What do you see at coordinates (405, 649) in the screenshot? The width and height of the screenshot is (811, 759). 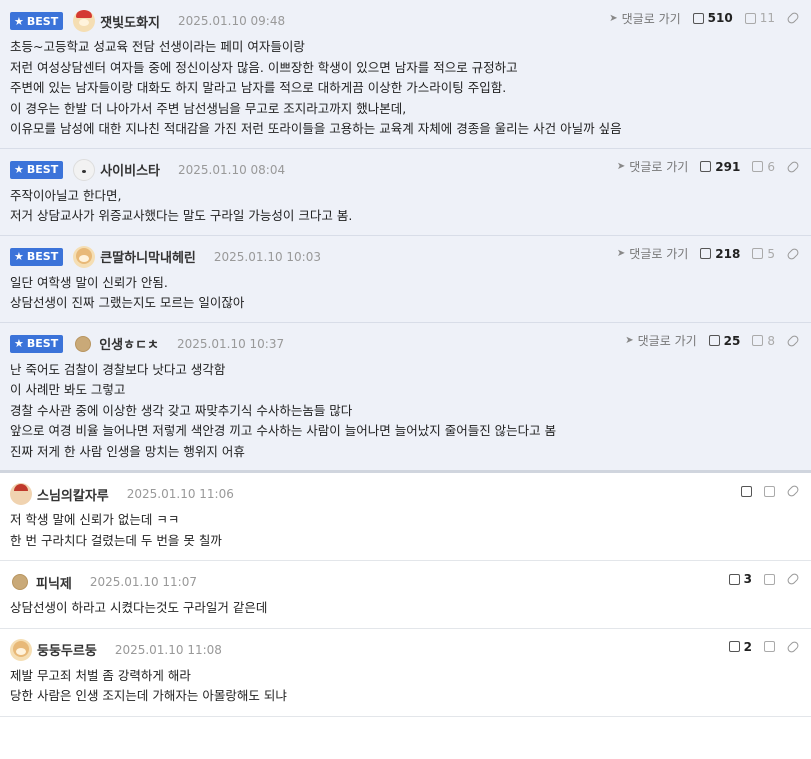 I see `comment-header: 둥둥두르둥 2025.01.10 11:08` at bounding box center [405, 649].